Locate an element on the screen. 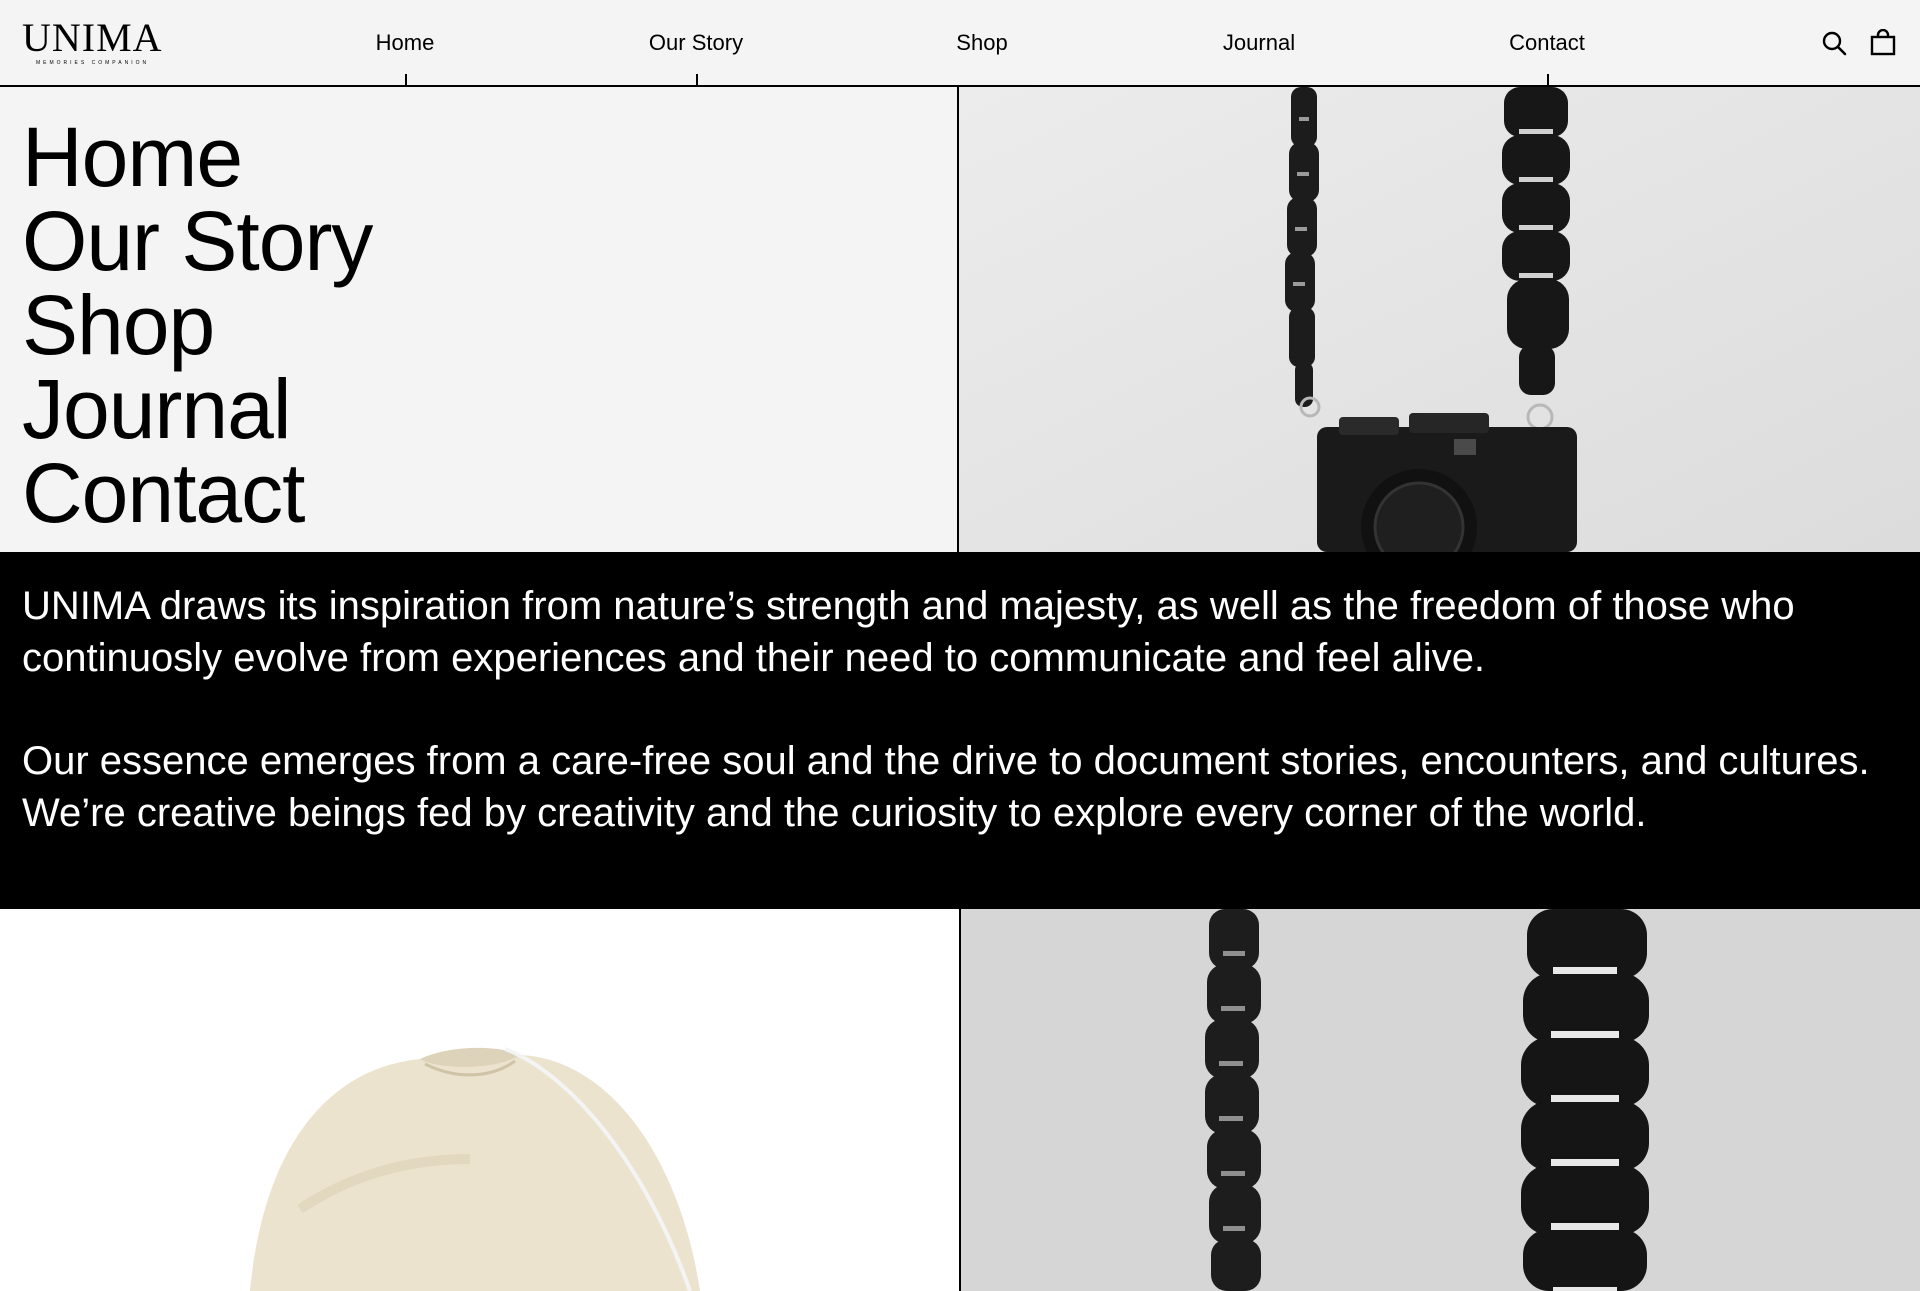 The image size is (1920, 1291). menu-item-home: Home is located at coordinates (197, 157).